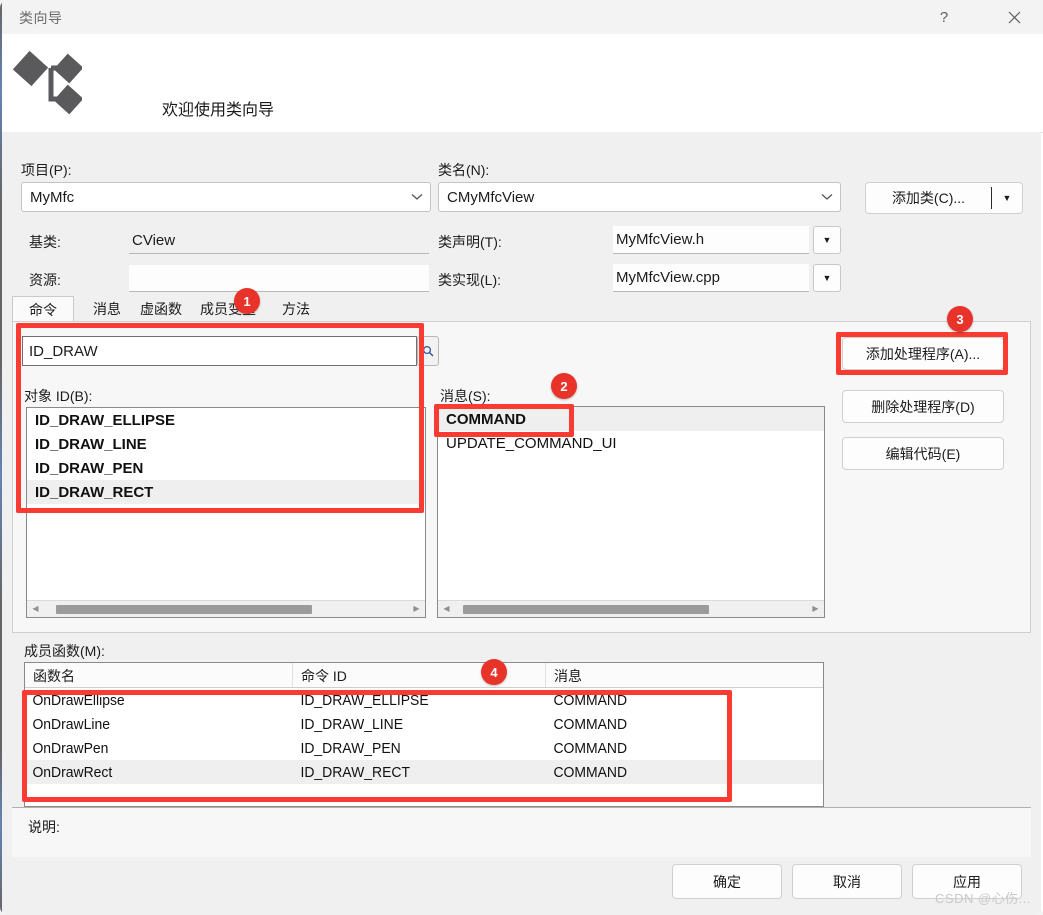 The height and width of the screenshot is (915, 1043). I want to click on project-label: 项目(P):, so click(46, 170).